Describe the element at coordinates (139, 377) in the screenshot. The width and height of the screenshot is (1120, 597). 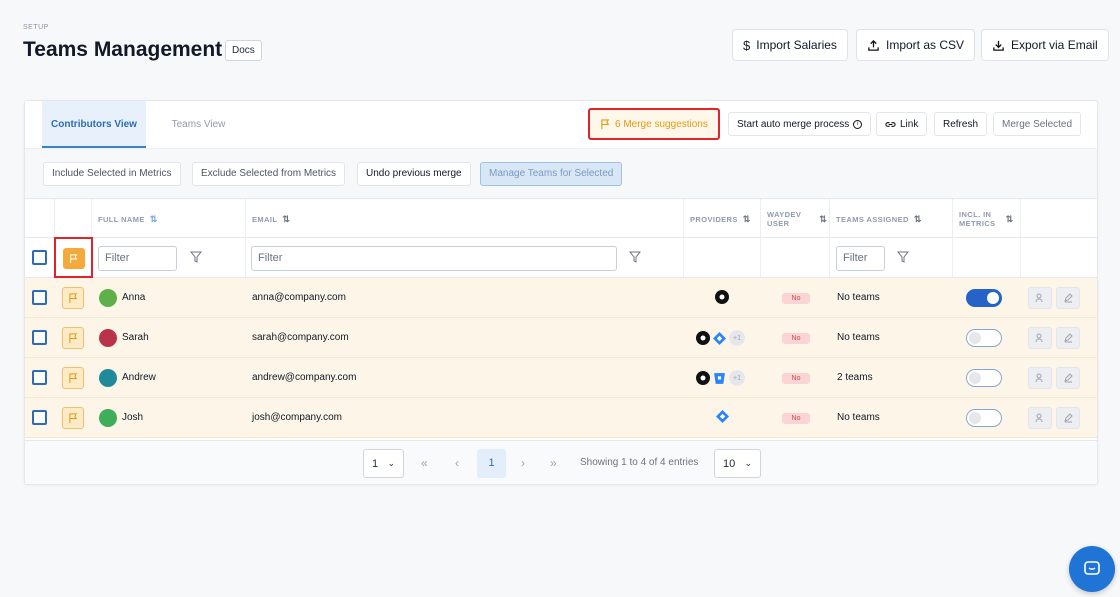
I see `contributor-name: Andrew` at that location.